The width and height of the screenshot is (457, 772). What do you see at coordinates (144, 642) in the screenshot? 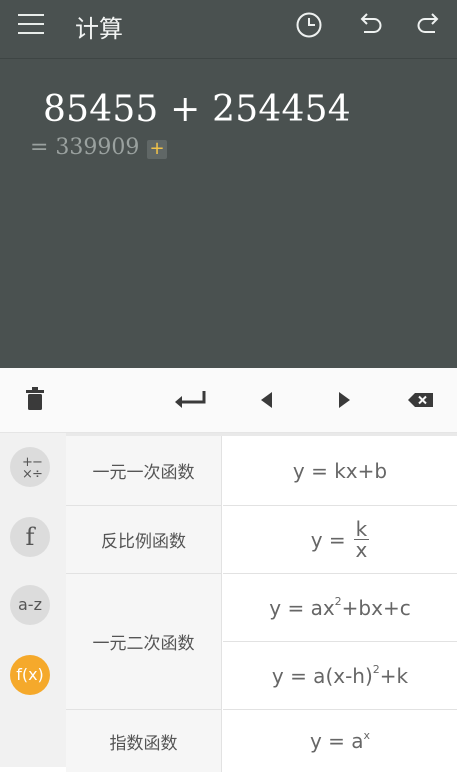
I see `quadratic-function-label: 一元二次函数` at bounding box center [144, 642].